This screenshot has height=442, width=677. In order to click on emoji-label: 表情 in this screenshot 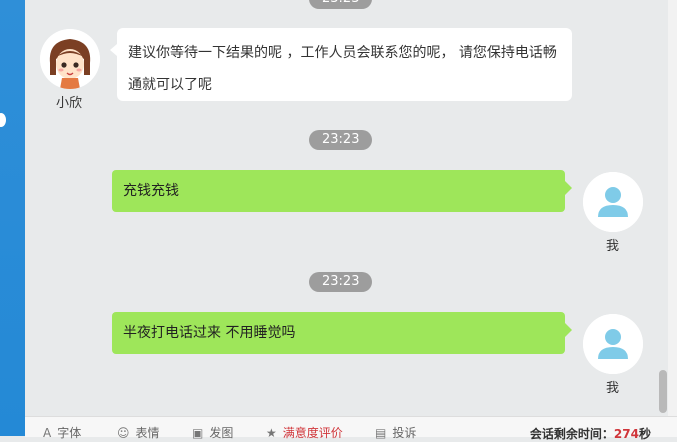, I will do `click(147, 433)`.